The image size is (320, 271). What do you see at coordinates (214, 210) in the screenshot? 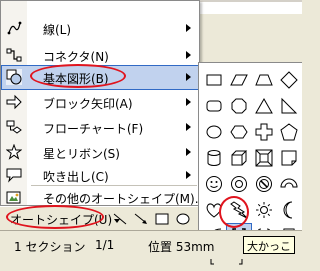
I see `heart-icon` at bounding box center [214, 210].